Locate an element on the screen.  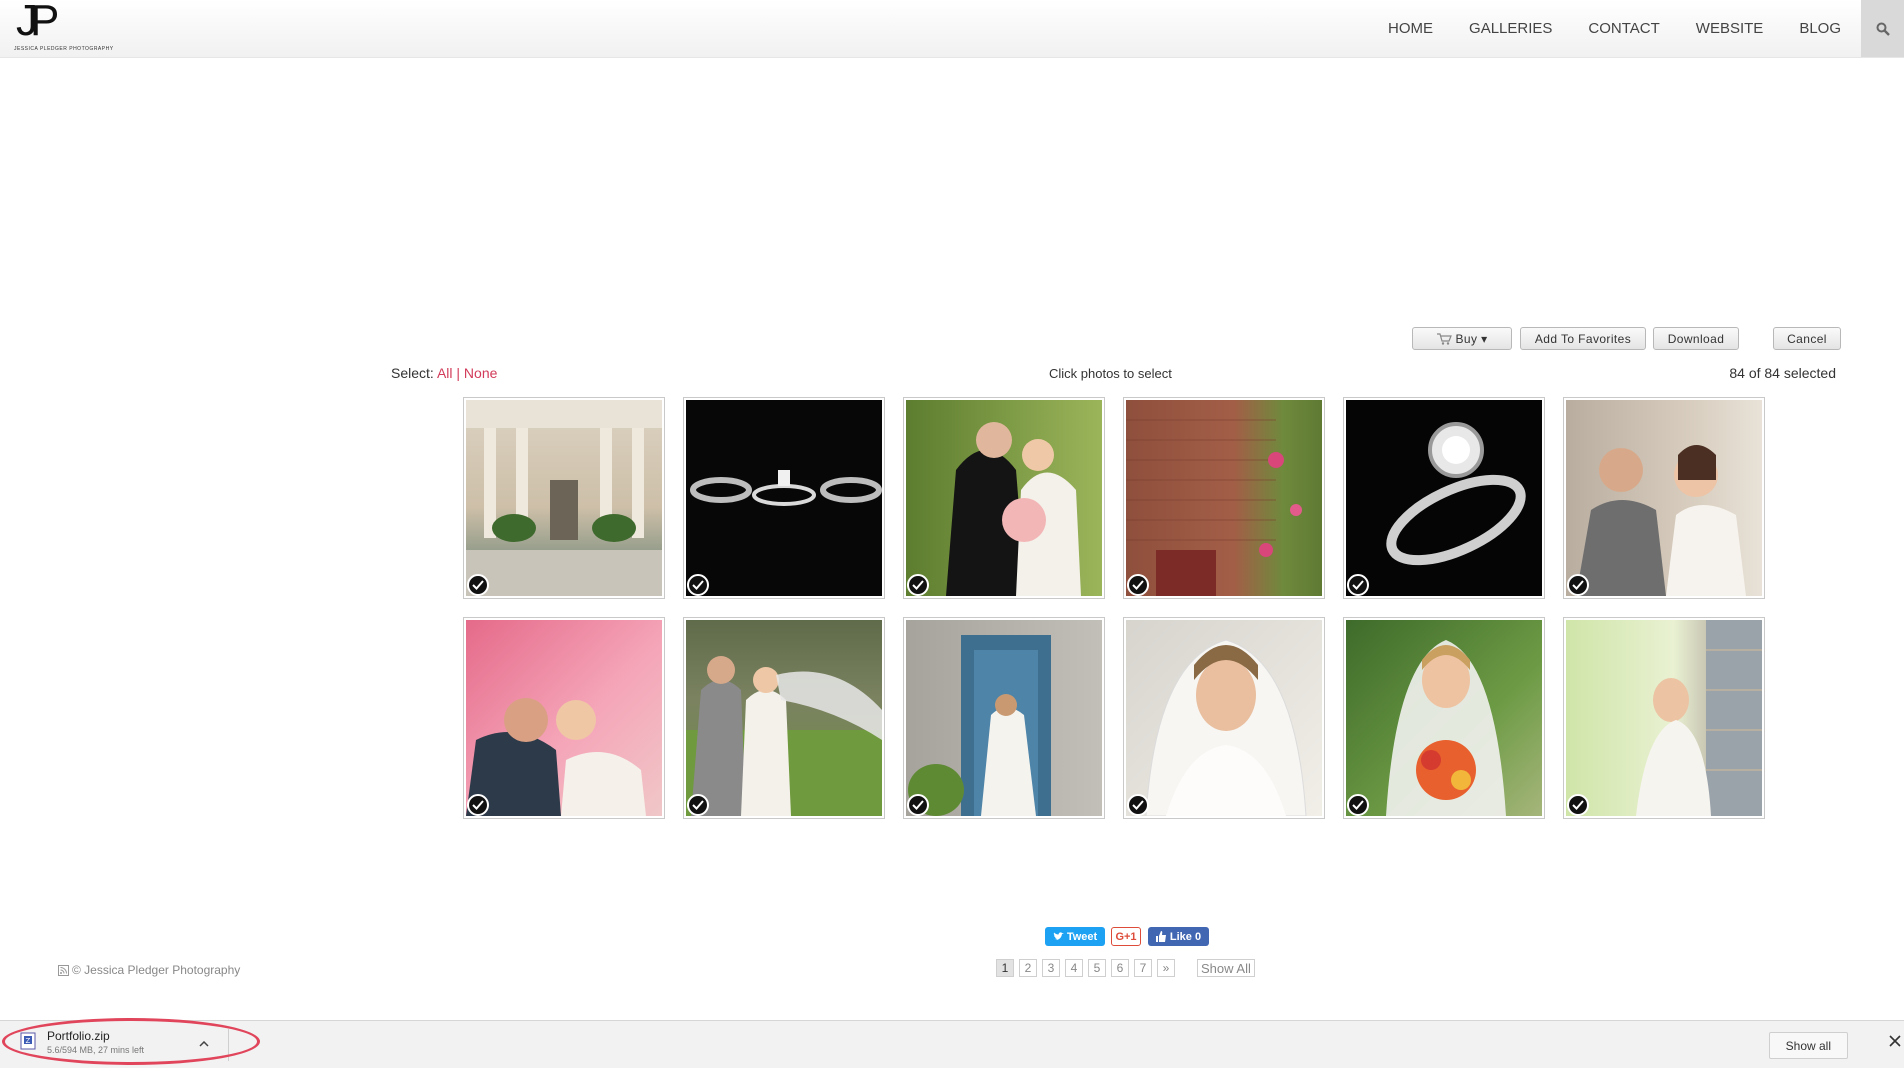
photo-engagement-ring is located at coordinates (1444, 498).